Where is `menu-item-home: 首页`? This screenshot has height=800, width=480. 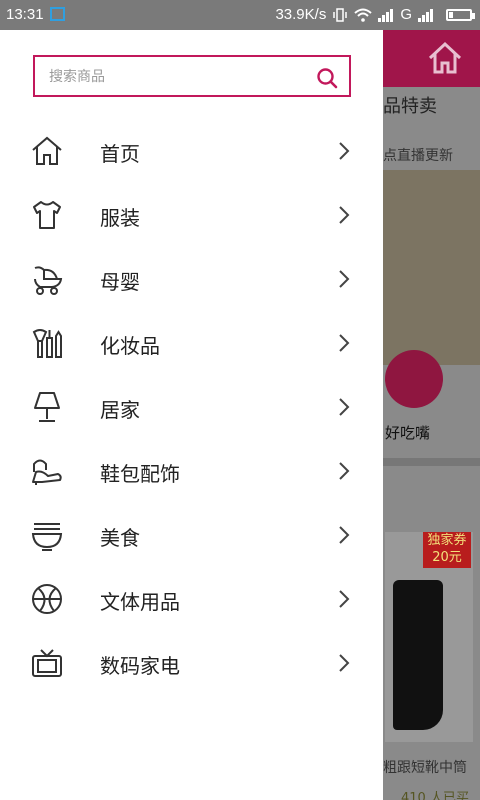 menu-item-home: 首页 is located at coordinates (191, 150).